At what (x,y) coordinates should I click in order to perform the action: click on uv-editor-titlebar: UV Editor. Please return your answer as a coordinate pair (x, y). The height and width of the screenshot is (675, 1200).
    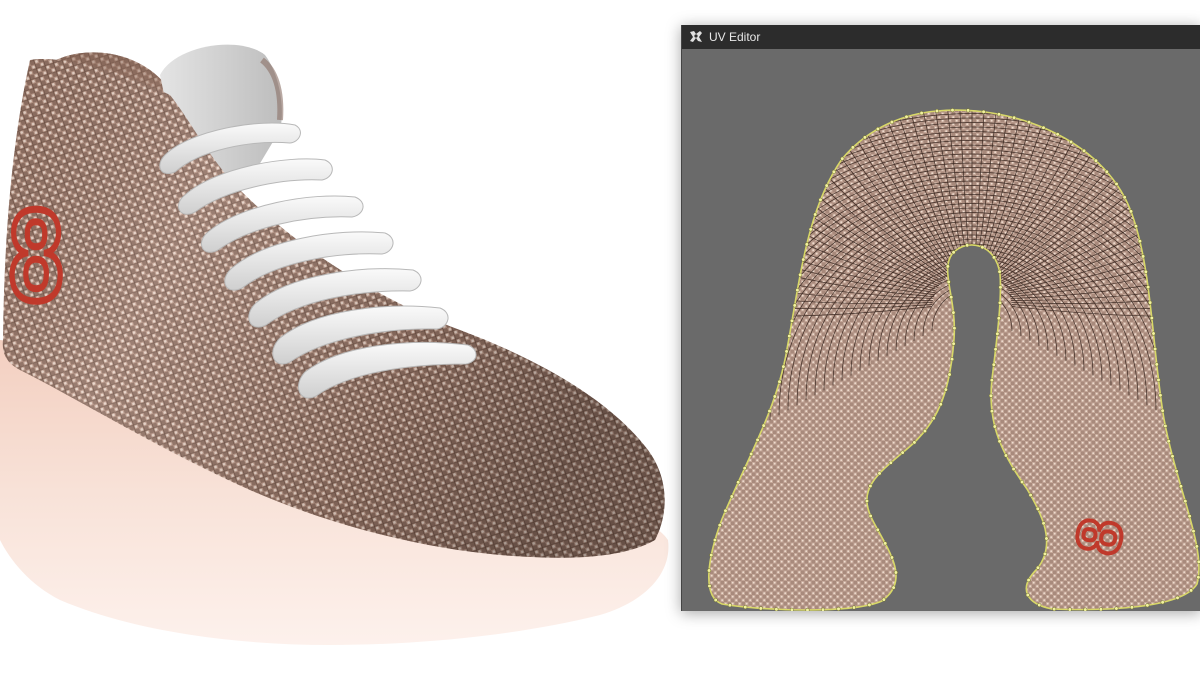
    Looking at the image, I should click on (941, 37).